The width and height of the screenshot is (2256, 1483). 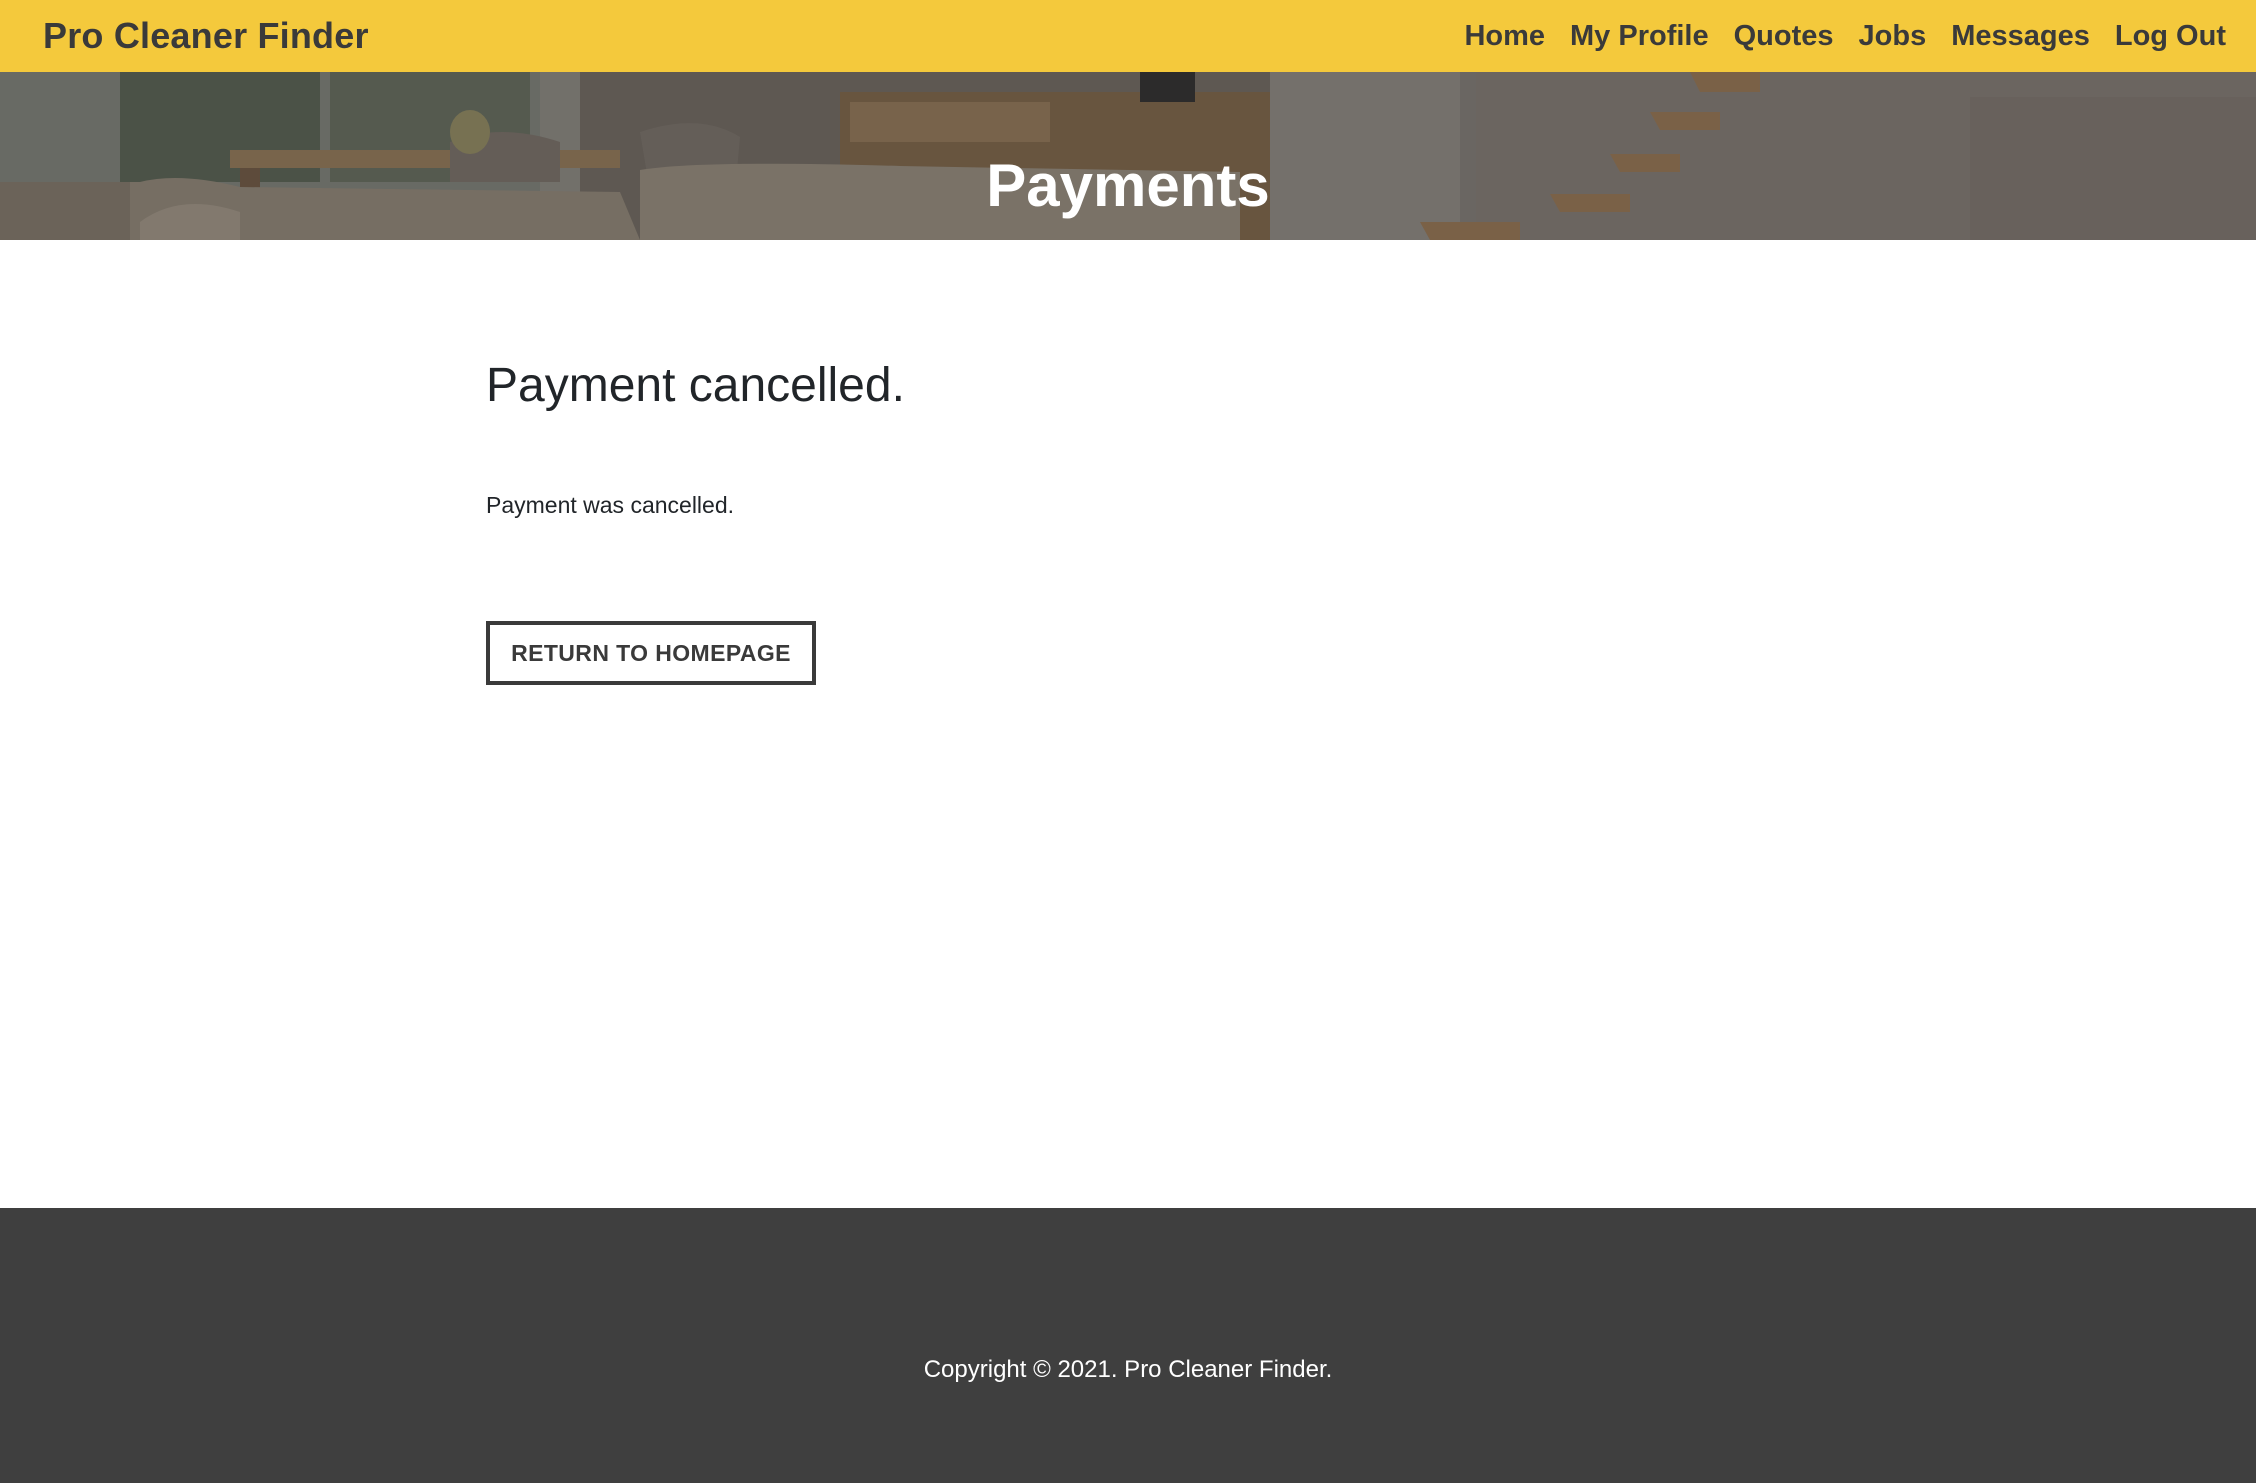 I want to click on nav-link-home: Home, so click(x=1504, y=36).